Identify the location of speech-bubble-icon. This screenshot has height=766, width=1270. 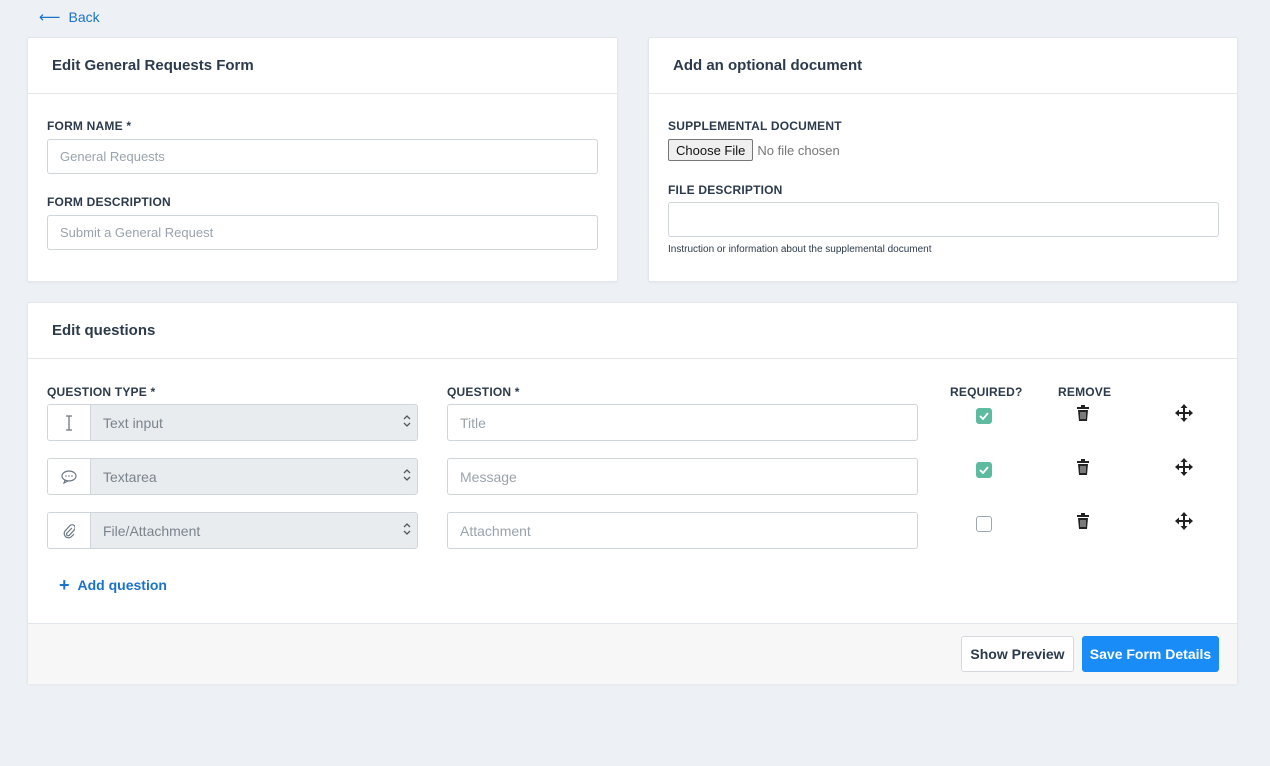
(69, 476).